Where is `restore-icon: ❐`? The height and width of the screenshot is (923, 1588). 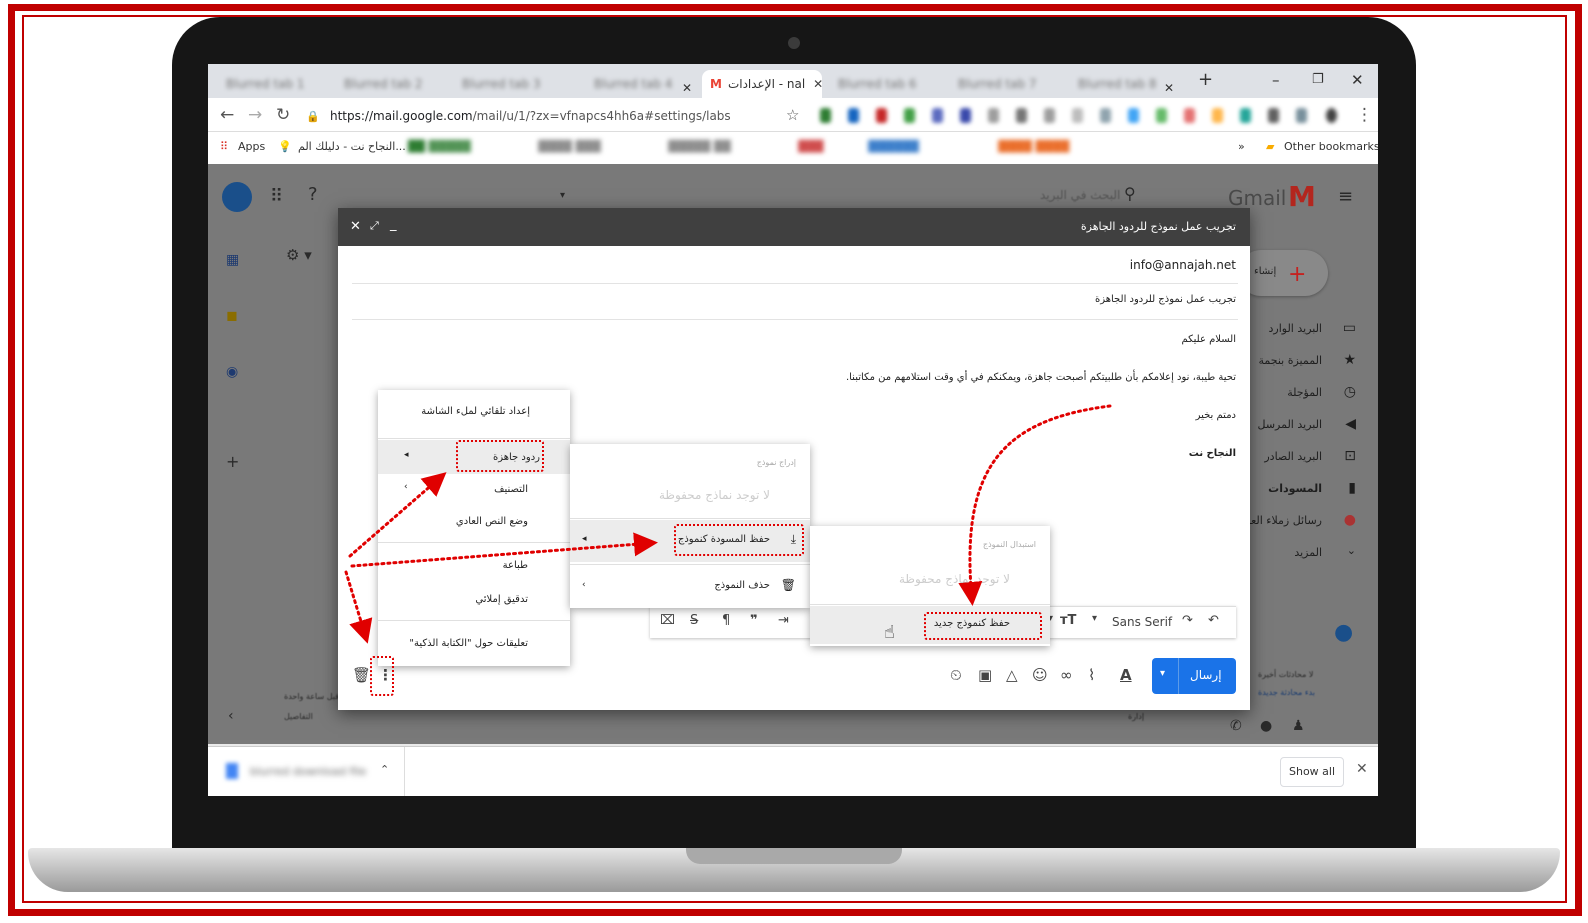
restore-icon: ❐ is located at coordinates (1318, 80).